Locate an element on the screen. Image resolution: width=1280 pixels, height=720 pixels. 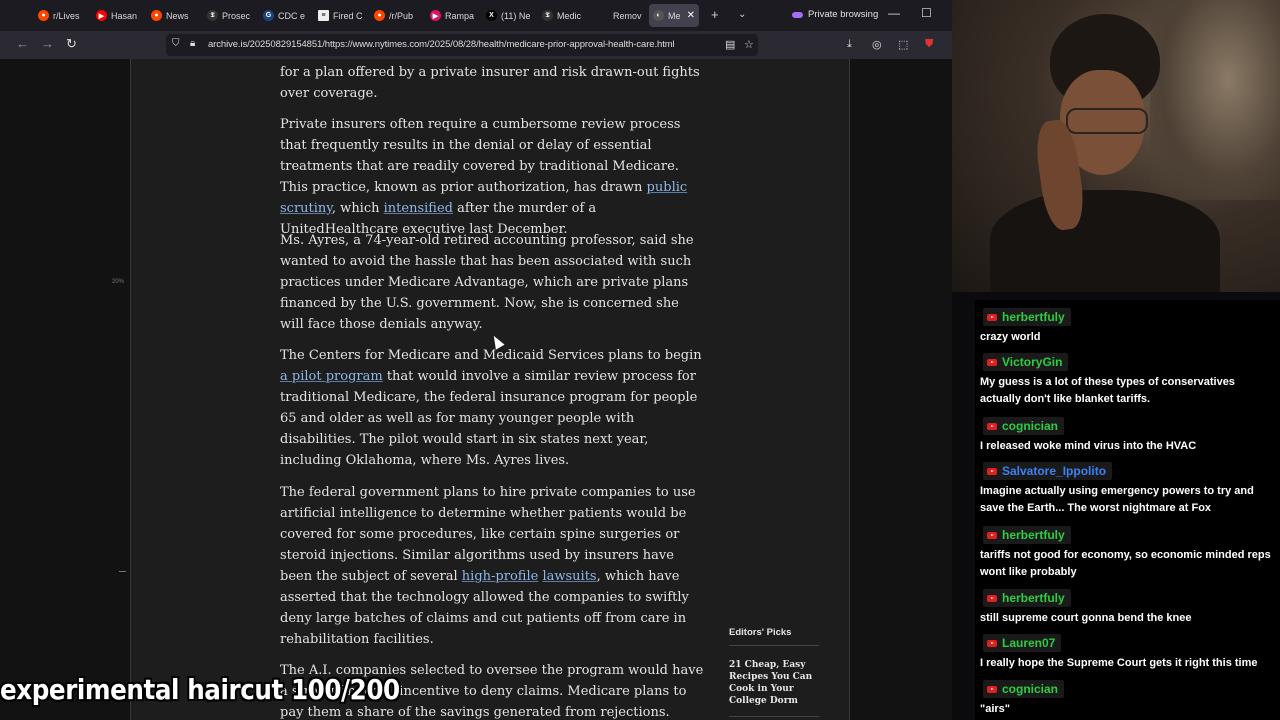
archive-icon: ◐ is located at coordinates (658, 15).